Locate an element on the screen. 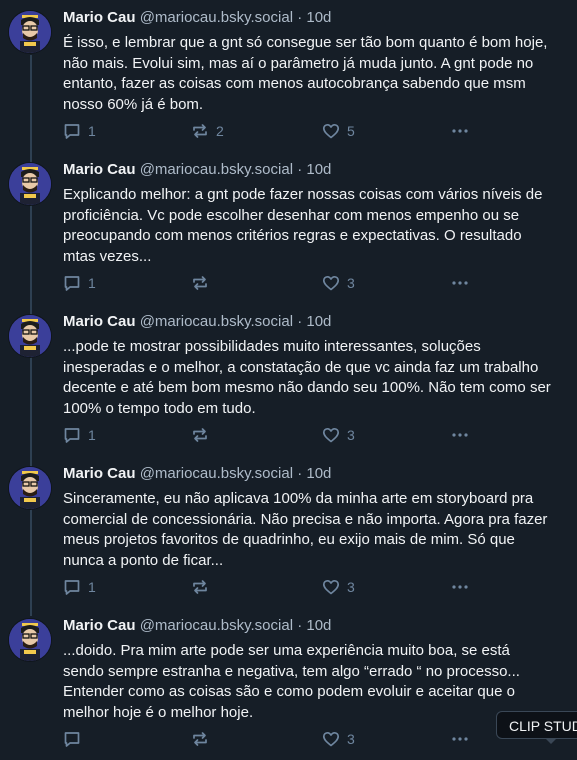 The height and width of the screenshot is (760, 577). like-button: 5 is located at coordinates (338, 131).